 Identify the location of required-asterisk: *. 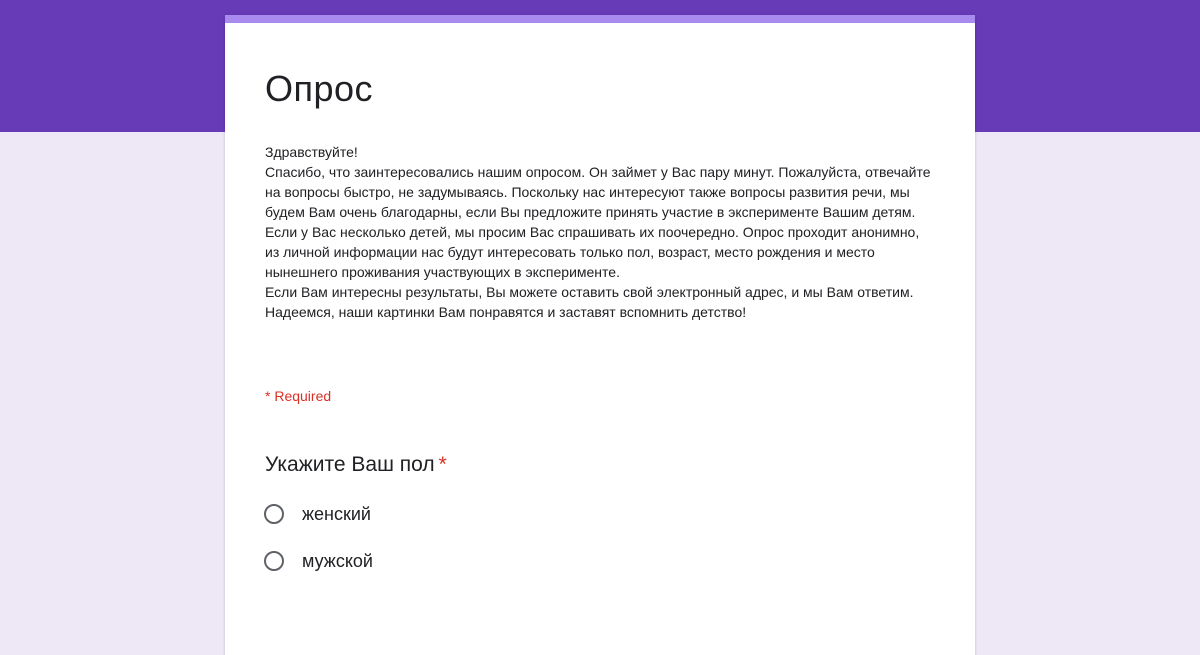
(442, 464).